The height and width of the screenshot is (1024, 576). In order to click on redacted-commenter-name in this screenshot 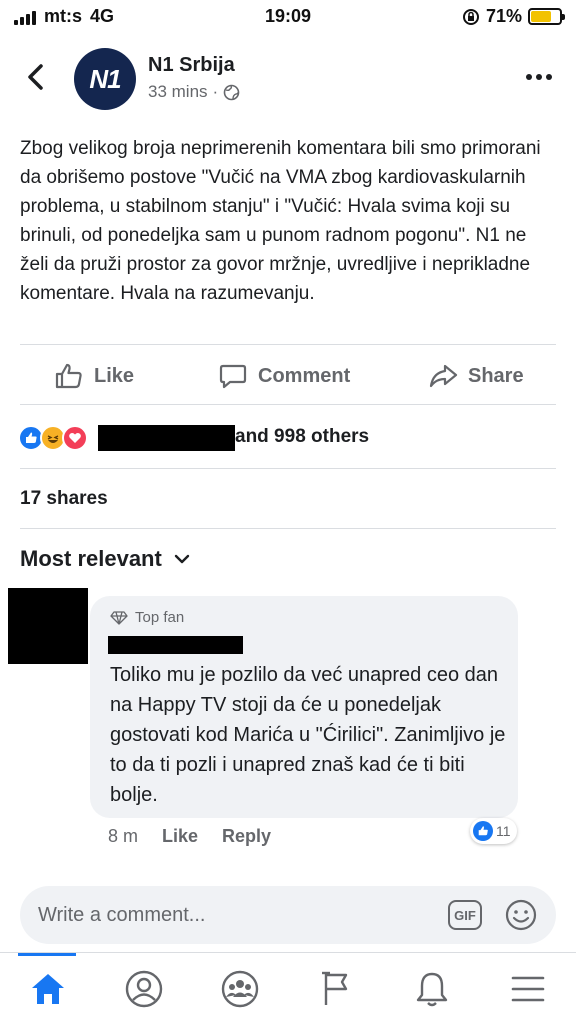, I will do `click(175, 645)`.